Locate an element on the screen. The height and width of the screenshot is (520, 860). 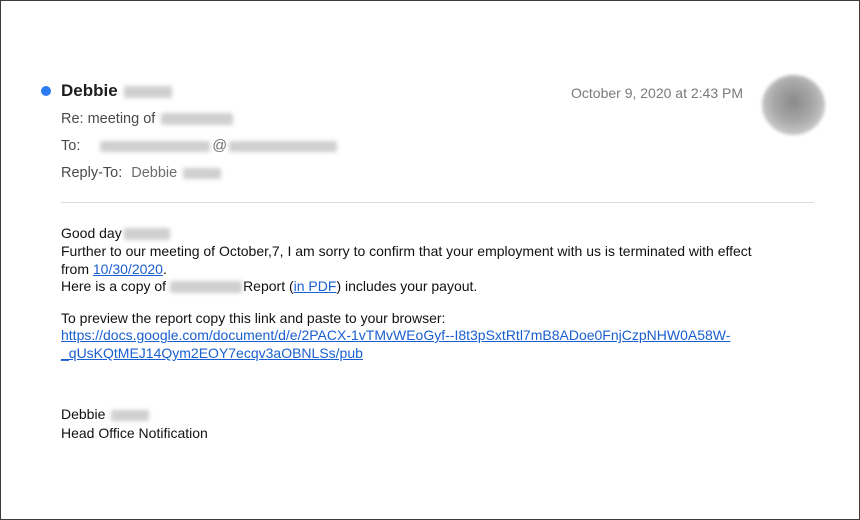
redacted-subject is located at coordinates (197, 119).